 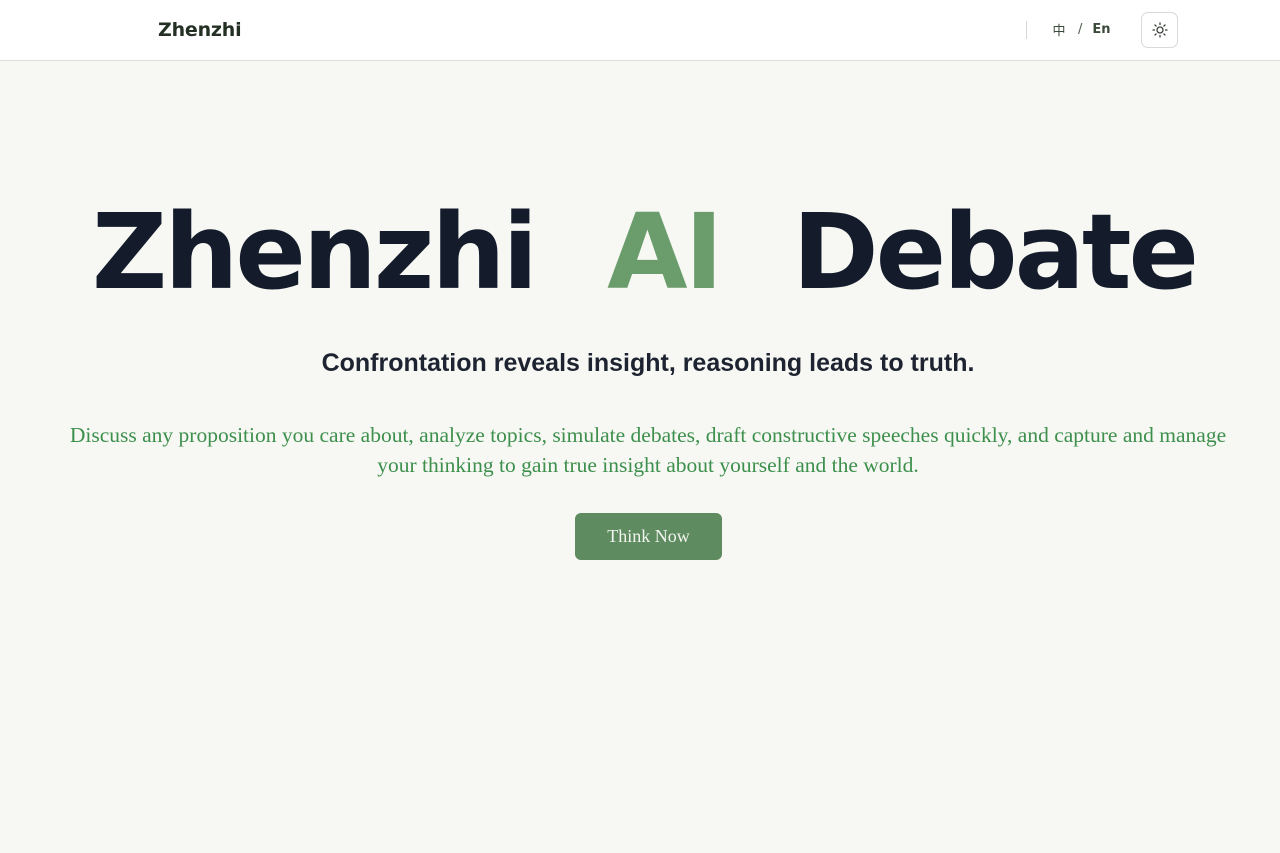 What do you see at coordinates (665, 252) in the screenshot?
I see `hero-title-accent-word: AI` at bounding box center [665, 252].